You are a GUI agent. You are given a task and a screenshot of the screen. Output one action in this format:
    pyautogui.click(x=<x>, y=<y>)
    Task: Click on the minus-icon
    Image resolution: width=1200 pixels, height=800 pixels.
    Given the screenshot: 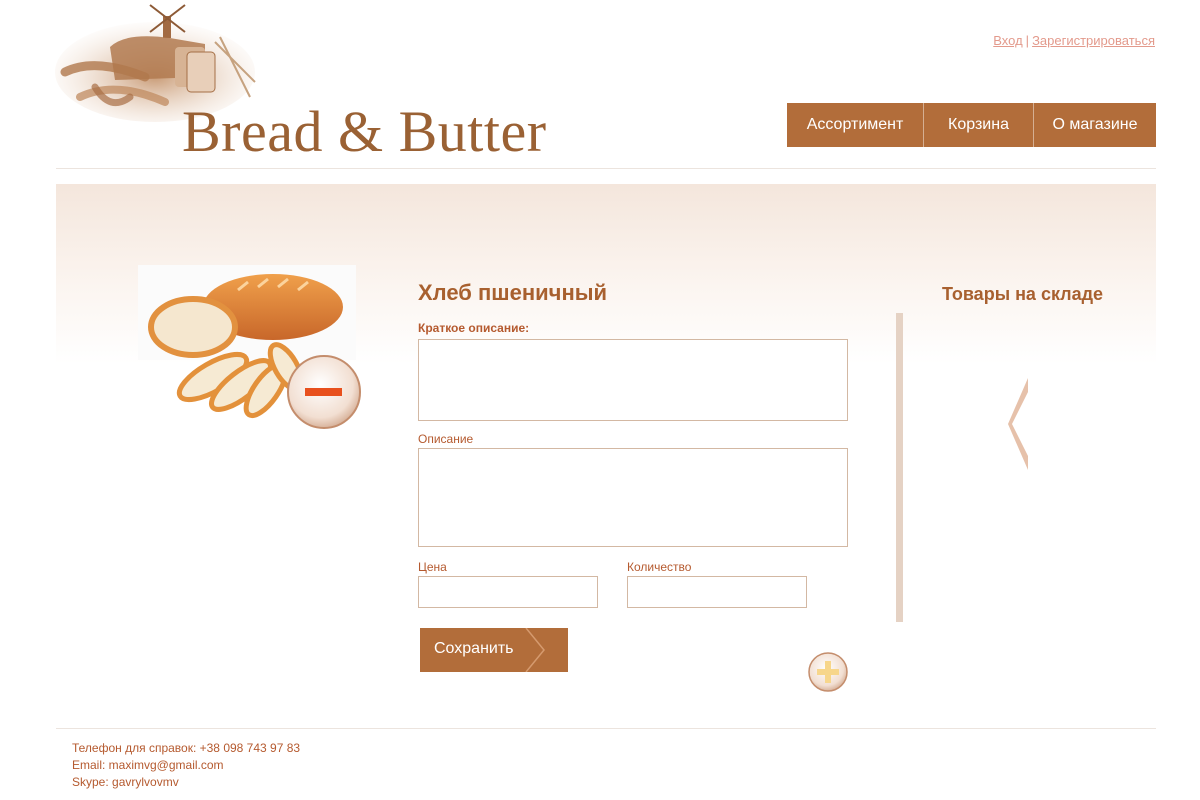 What is the action you would take?
    pyautogui.click(x=323, y=392)
    